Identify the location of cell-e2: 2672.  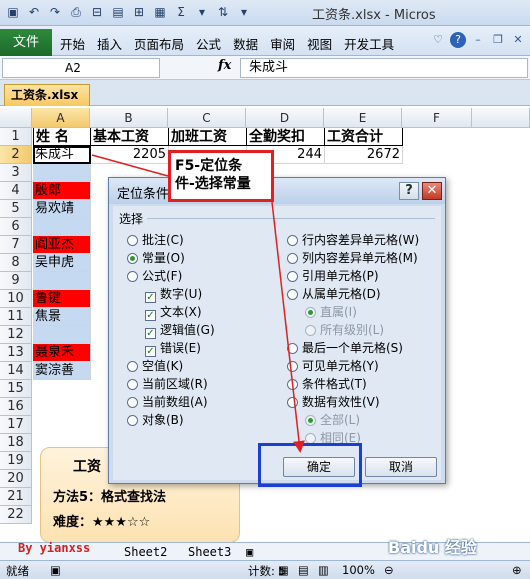
(364, 155).